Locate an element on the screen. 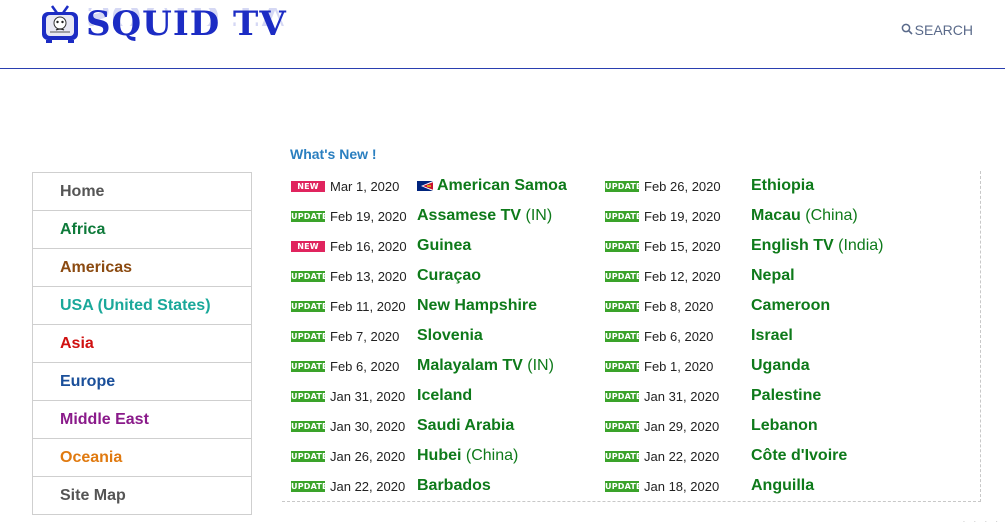 This screenshot has height=526, width=1005. update-link: Macau is located at coordinates (776, 216).